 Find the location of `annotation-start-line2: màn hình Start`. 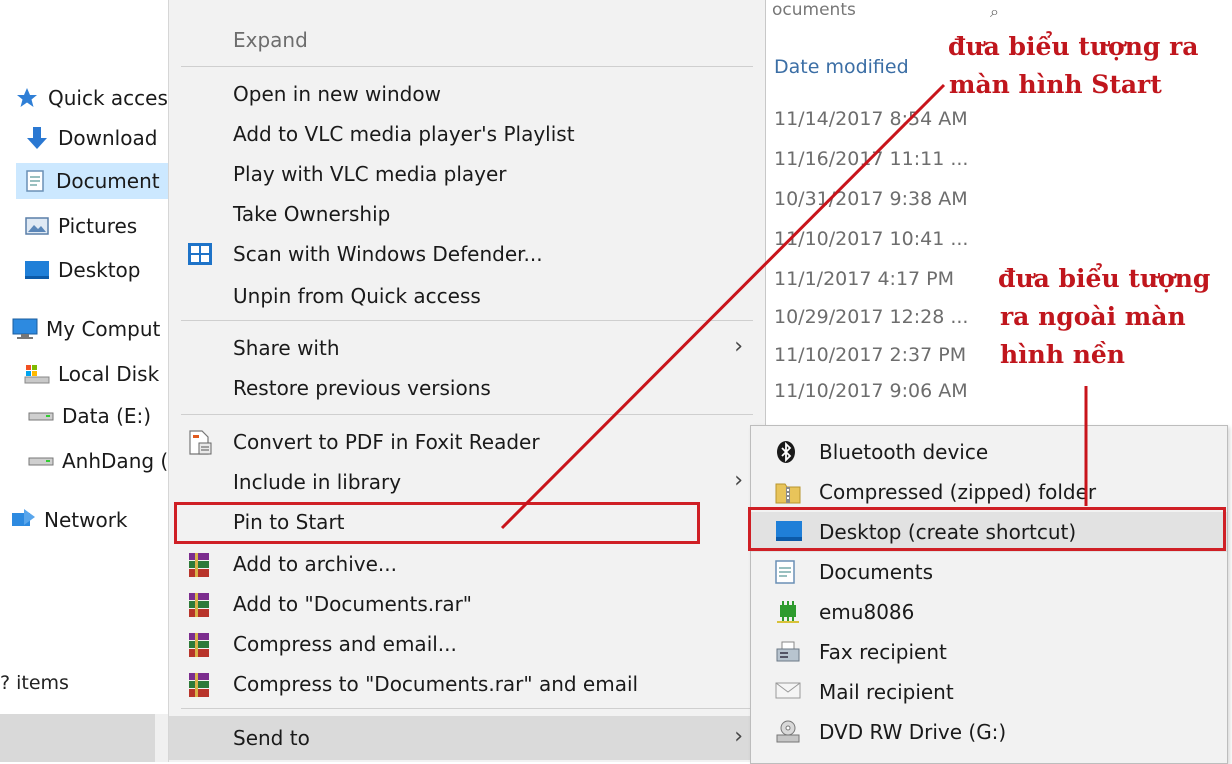

annotation-start-line2: màn hình Start is located at coordinates (1055, 84).